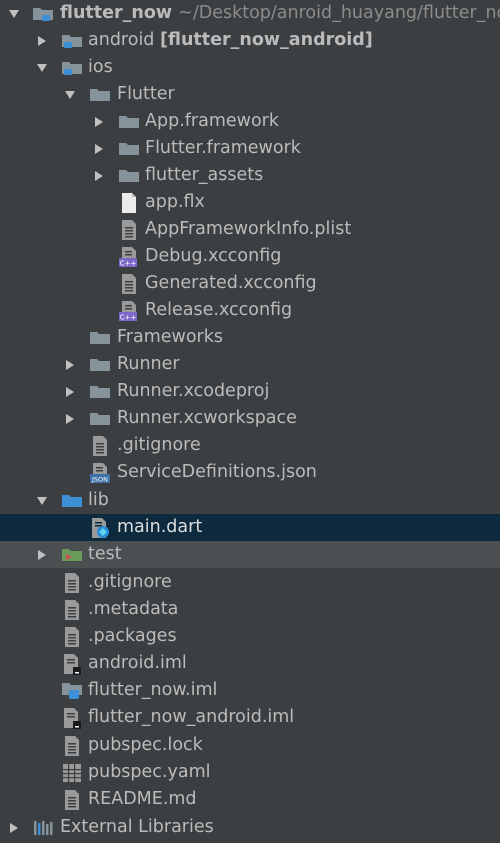 This screenshot has height=843, width=500. I want to click on library-icon, so click(43, 828).